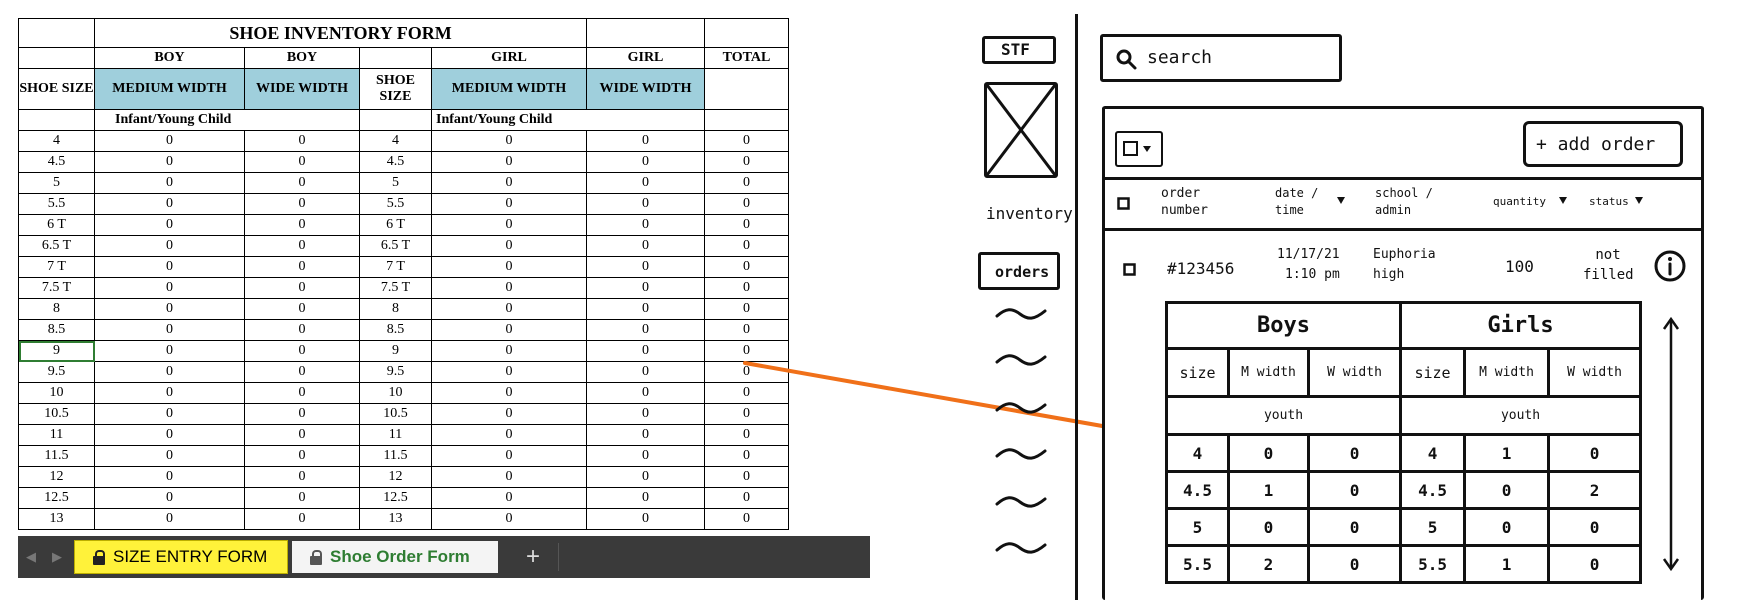 This screenshot has width=1738, height=600. Describe the element at coordinates (1130, 270) in the screenshot. I see `row-checkbox-icon` at that location.